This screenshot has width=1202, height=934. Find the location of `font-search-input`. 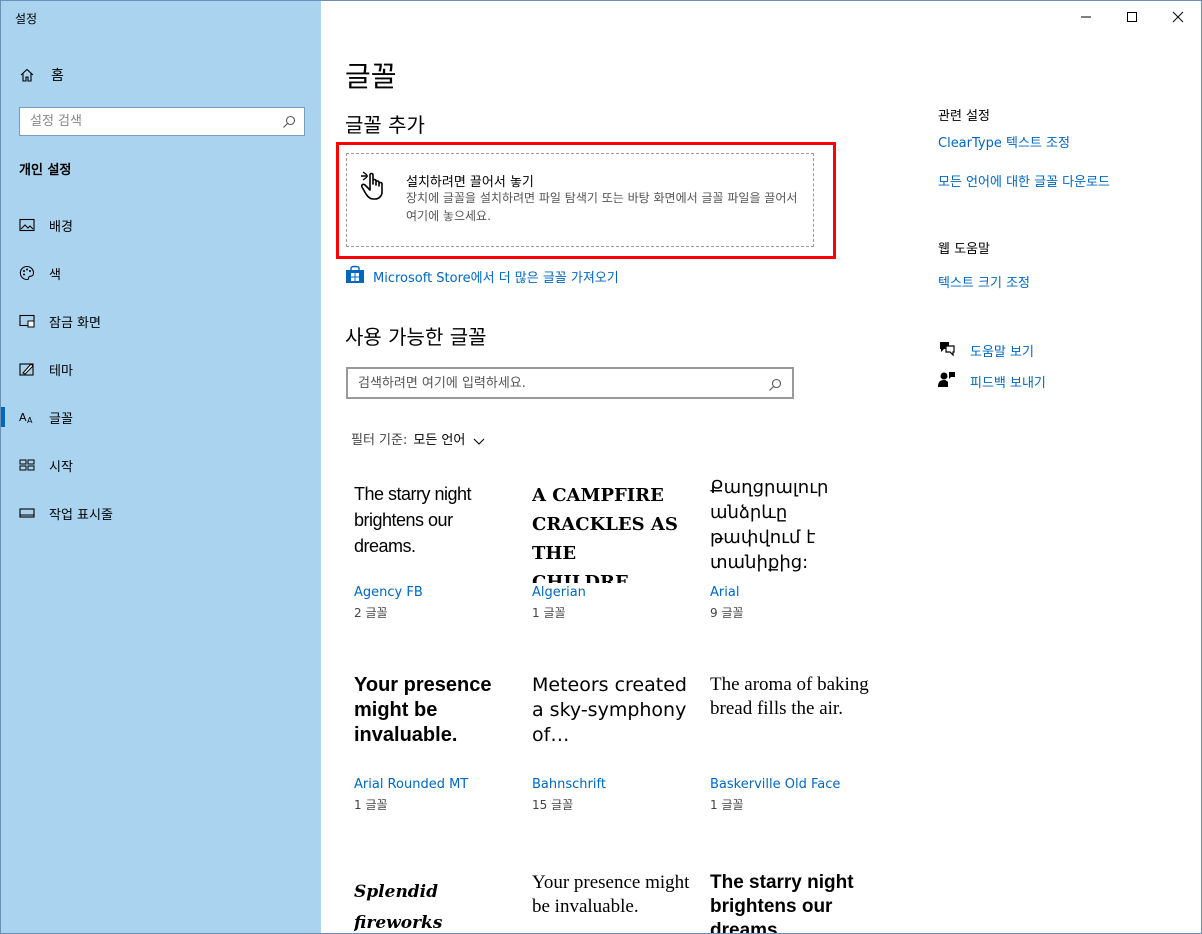

font-search-input is located at coordinates (548, 383).